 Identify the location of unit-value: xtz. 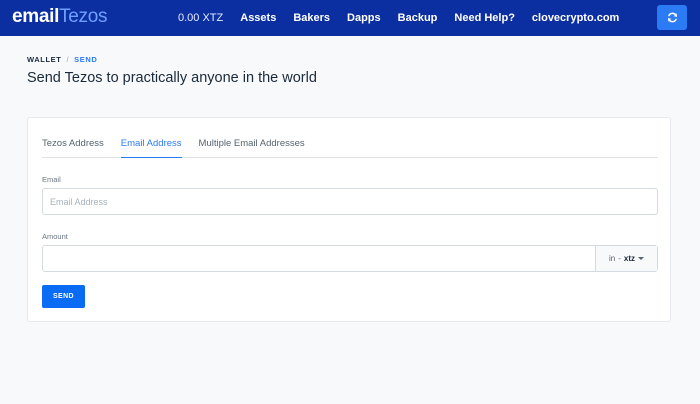
(629, 258).